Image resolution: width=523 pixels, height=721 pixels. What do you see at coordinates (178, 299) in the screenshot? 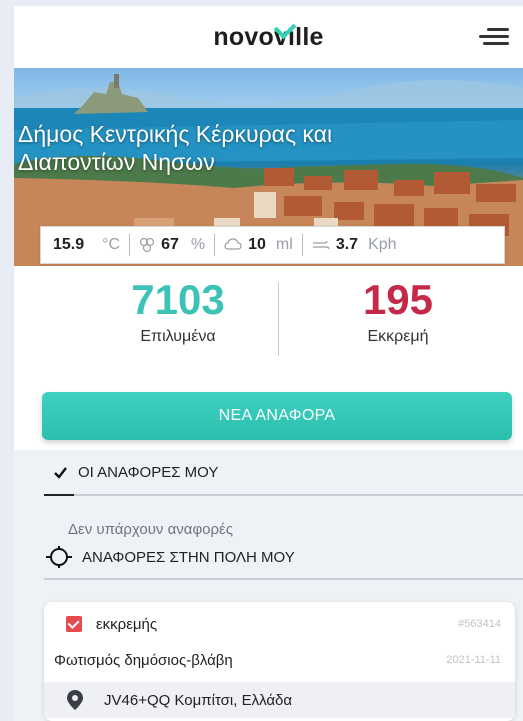
I see `resolved-count: 7103` at bounding box center [178, 299].